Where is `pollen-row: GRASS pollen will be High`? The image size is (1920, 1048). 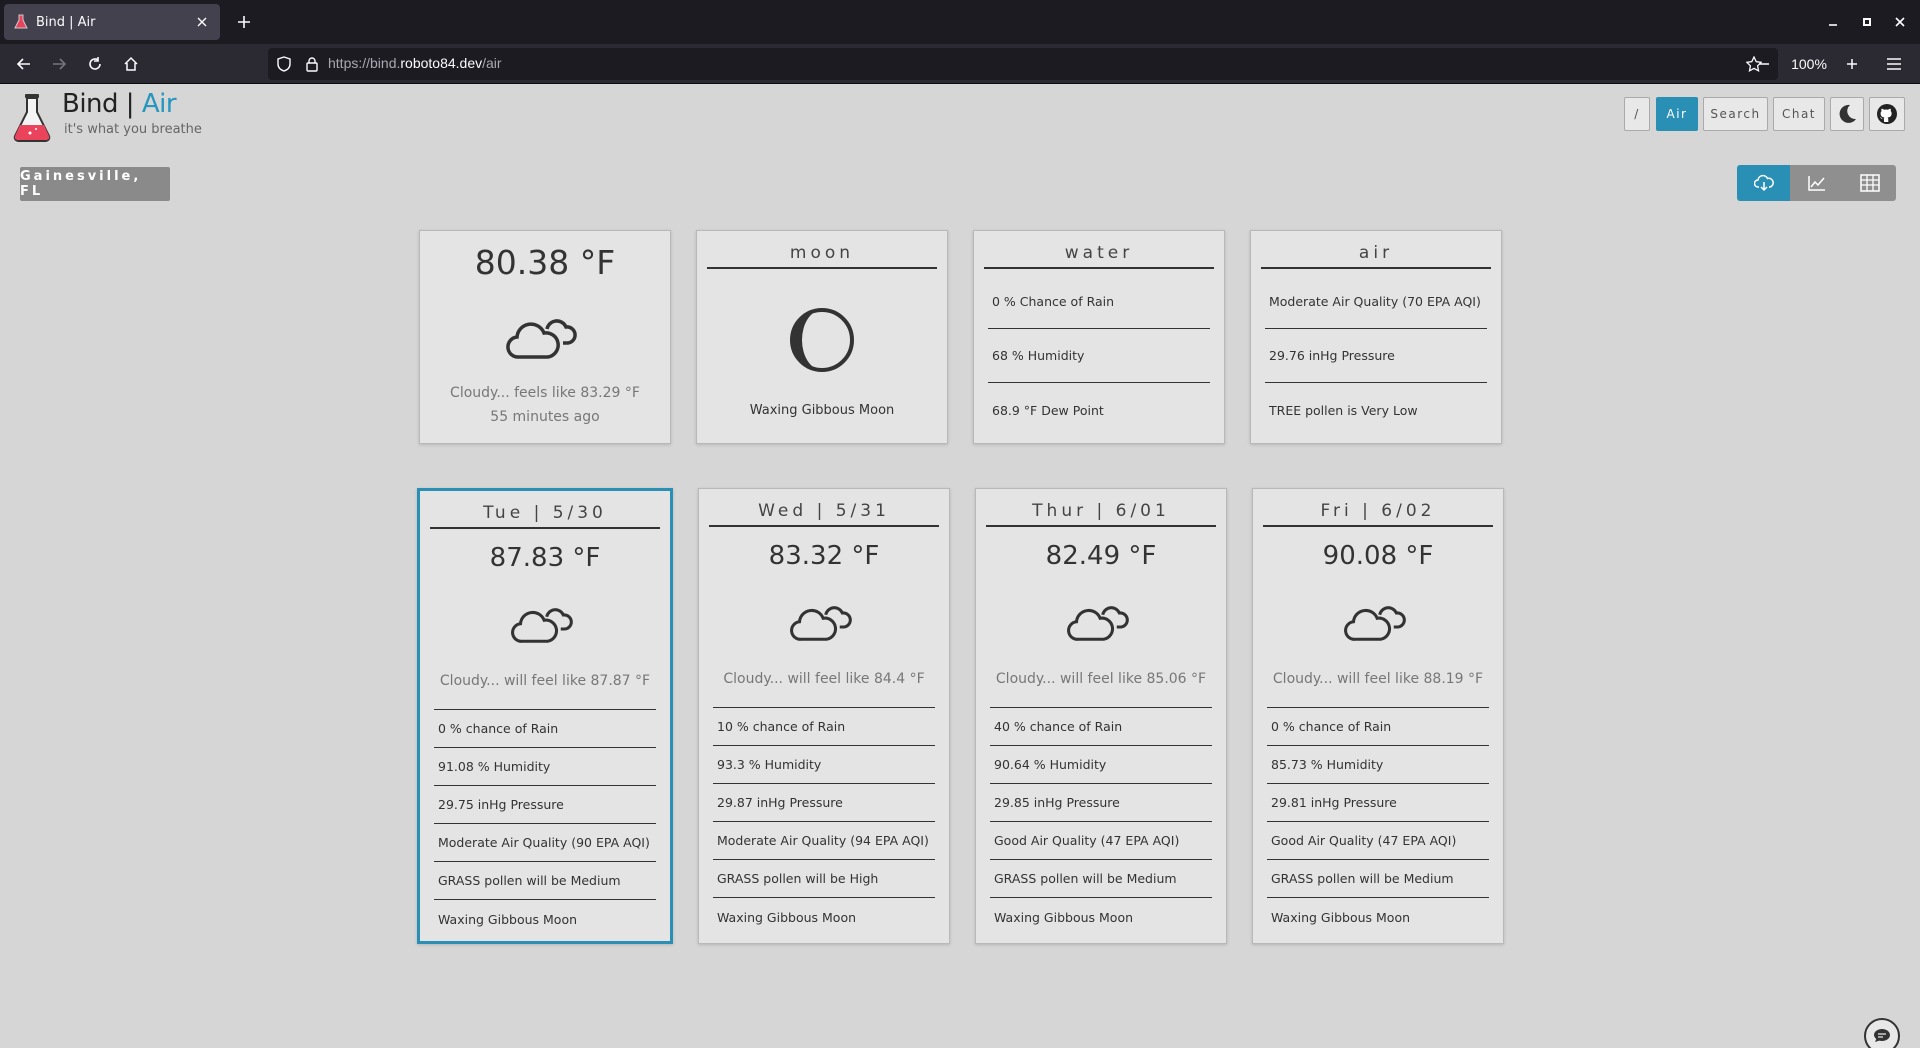
pollen-row: GRASS pollen will be High is located at coordinates (824, 879).